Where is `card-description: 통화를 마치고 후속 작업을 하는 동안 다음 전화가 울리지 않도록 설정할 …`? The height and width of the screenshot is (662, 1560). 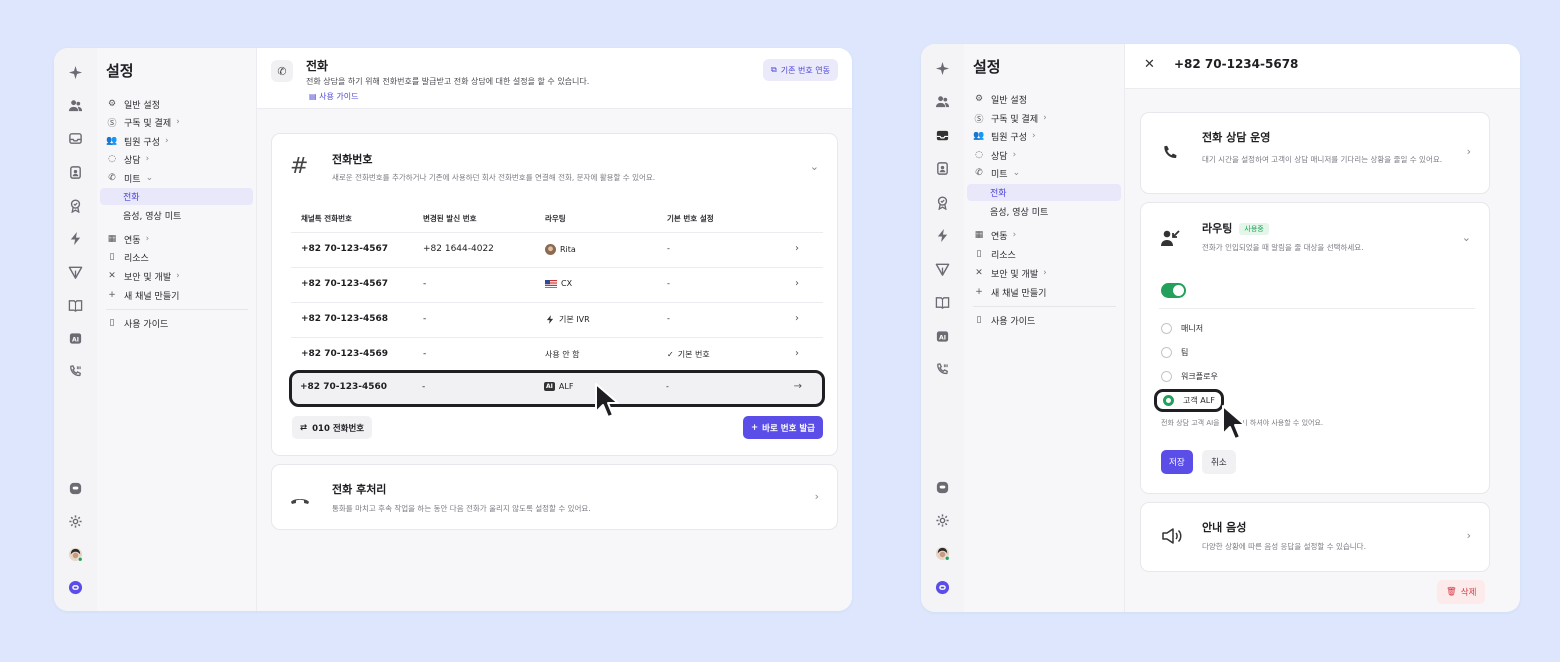
card-description: 통화를 마치고 후속 작업을 하는 동안 다음 전화가 울리지 않도록 설정할 … is located at coordinates (461, 508).